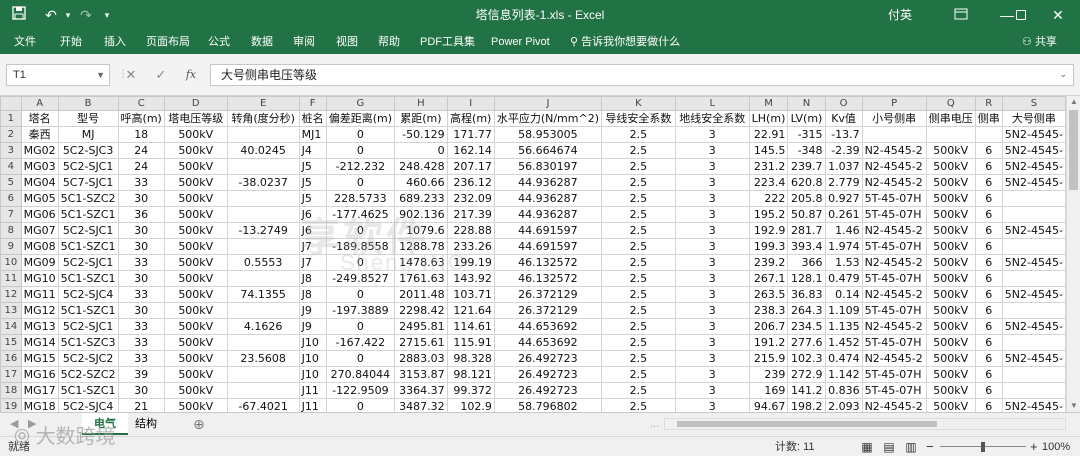 The height and width of the screenshot is (457, 1080). What do you see at coordinates (768, 342) in the screenshot?
I see `cell: 191.2` at bounding box center [768, 342].